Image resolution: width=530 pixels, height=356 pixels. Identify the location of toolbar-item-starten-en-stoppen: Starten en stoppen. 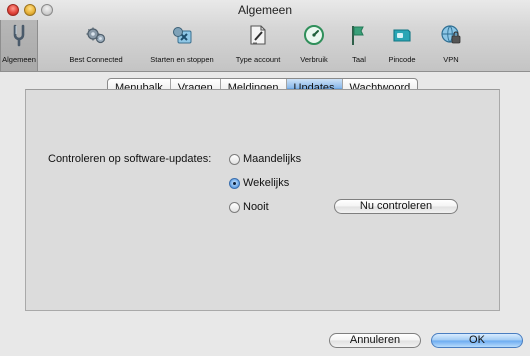
(182, 45).